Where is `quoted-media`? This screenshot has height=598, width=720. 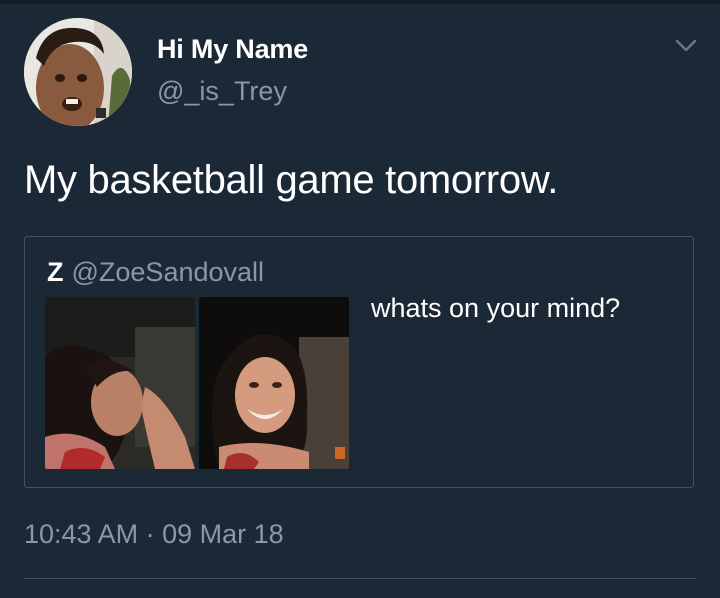
quoted-media is located at coordinates (197, 383).